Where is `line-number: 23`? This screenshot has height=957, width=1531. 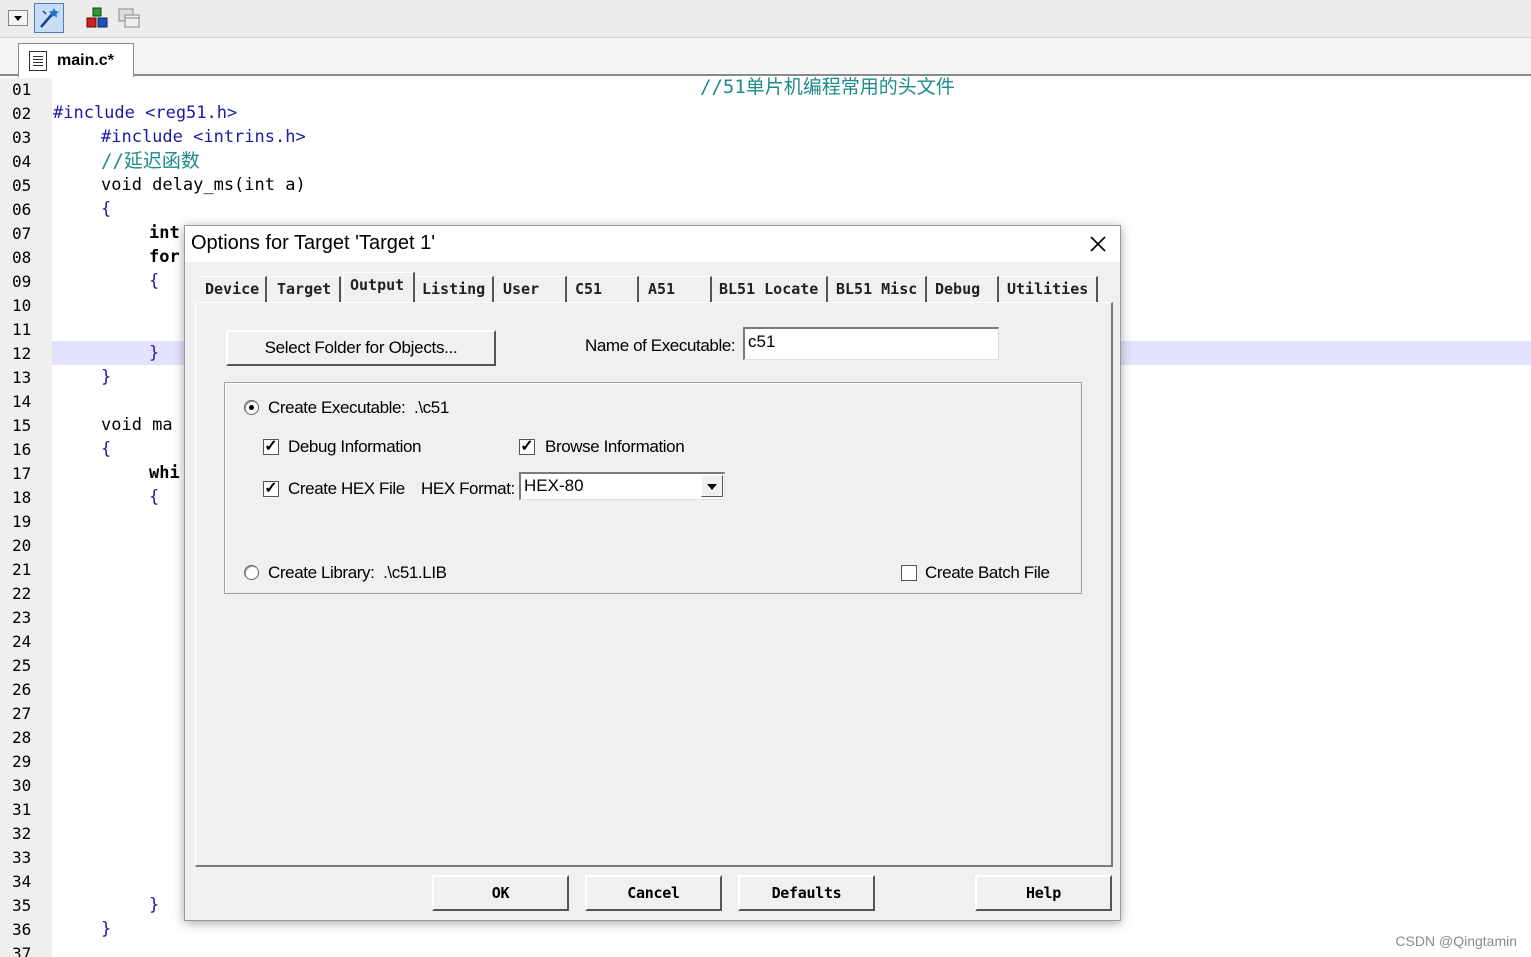 line-number: 23 is located at coordinates (22, 617).